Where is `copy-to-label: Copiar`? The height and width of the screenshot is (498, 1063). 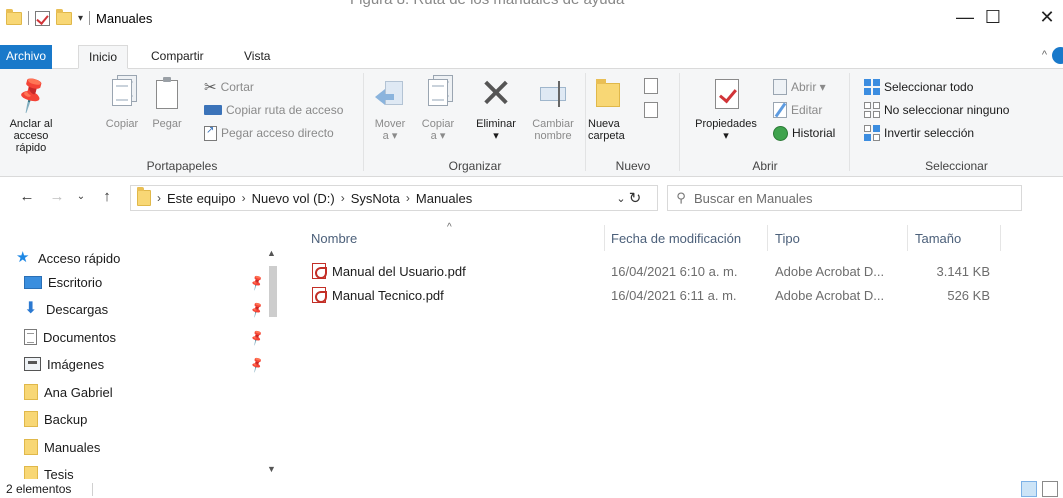 copy-to-label: Copiar is located at coordinates (438, 124).